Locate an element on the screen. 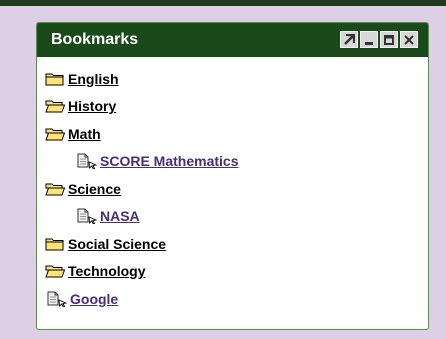 The width and height of the screenshot is (446, 339). bookmark-folder-technology: Technology is located at coordinates (236, 272).